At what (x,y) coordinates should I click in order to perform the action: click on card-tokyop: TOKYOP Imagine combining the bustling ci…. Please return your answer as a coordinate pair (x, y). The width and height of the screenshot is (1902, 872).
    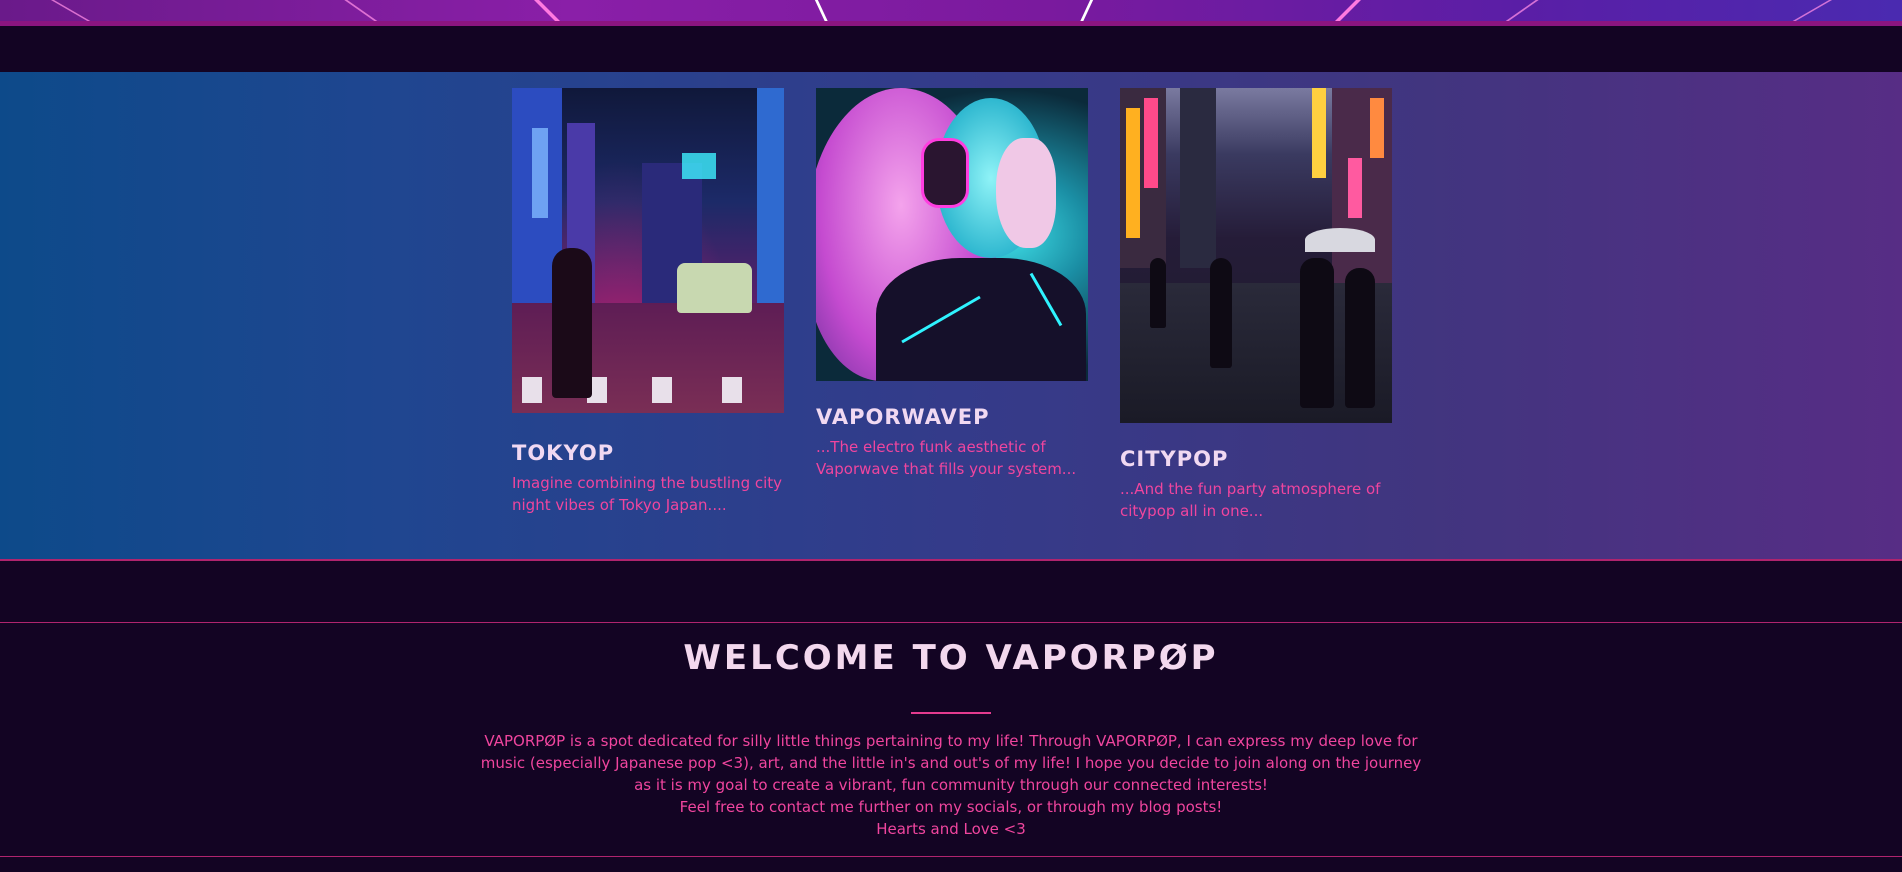
    Looking at the image, I should click on (648, 302).